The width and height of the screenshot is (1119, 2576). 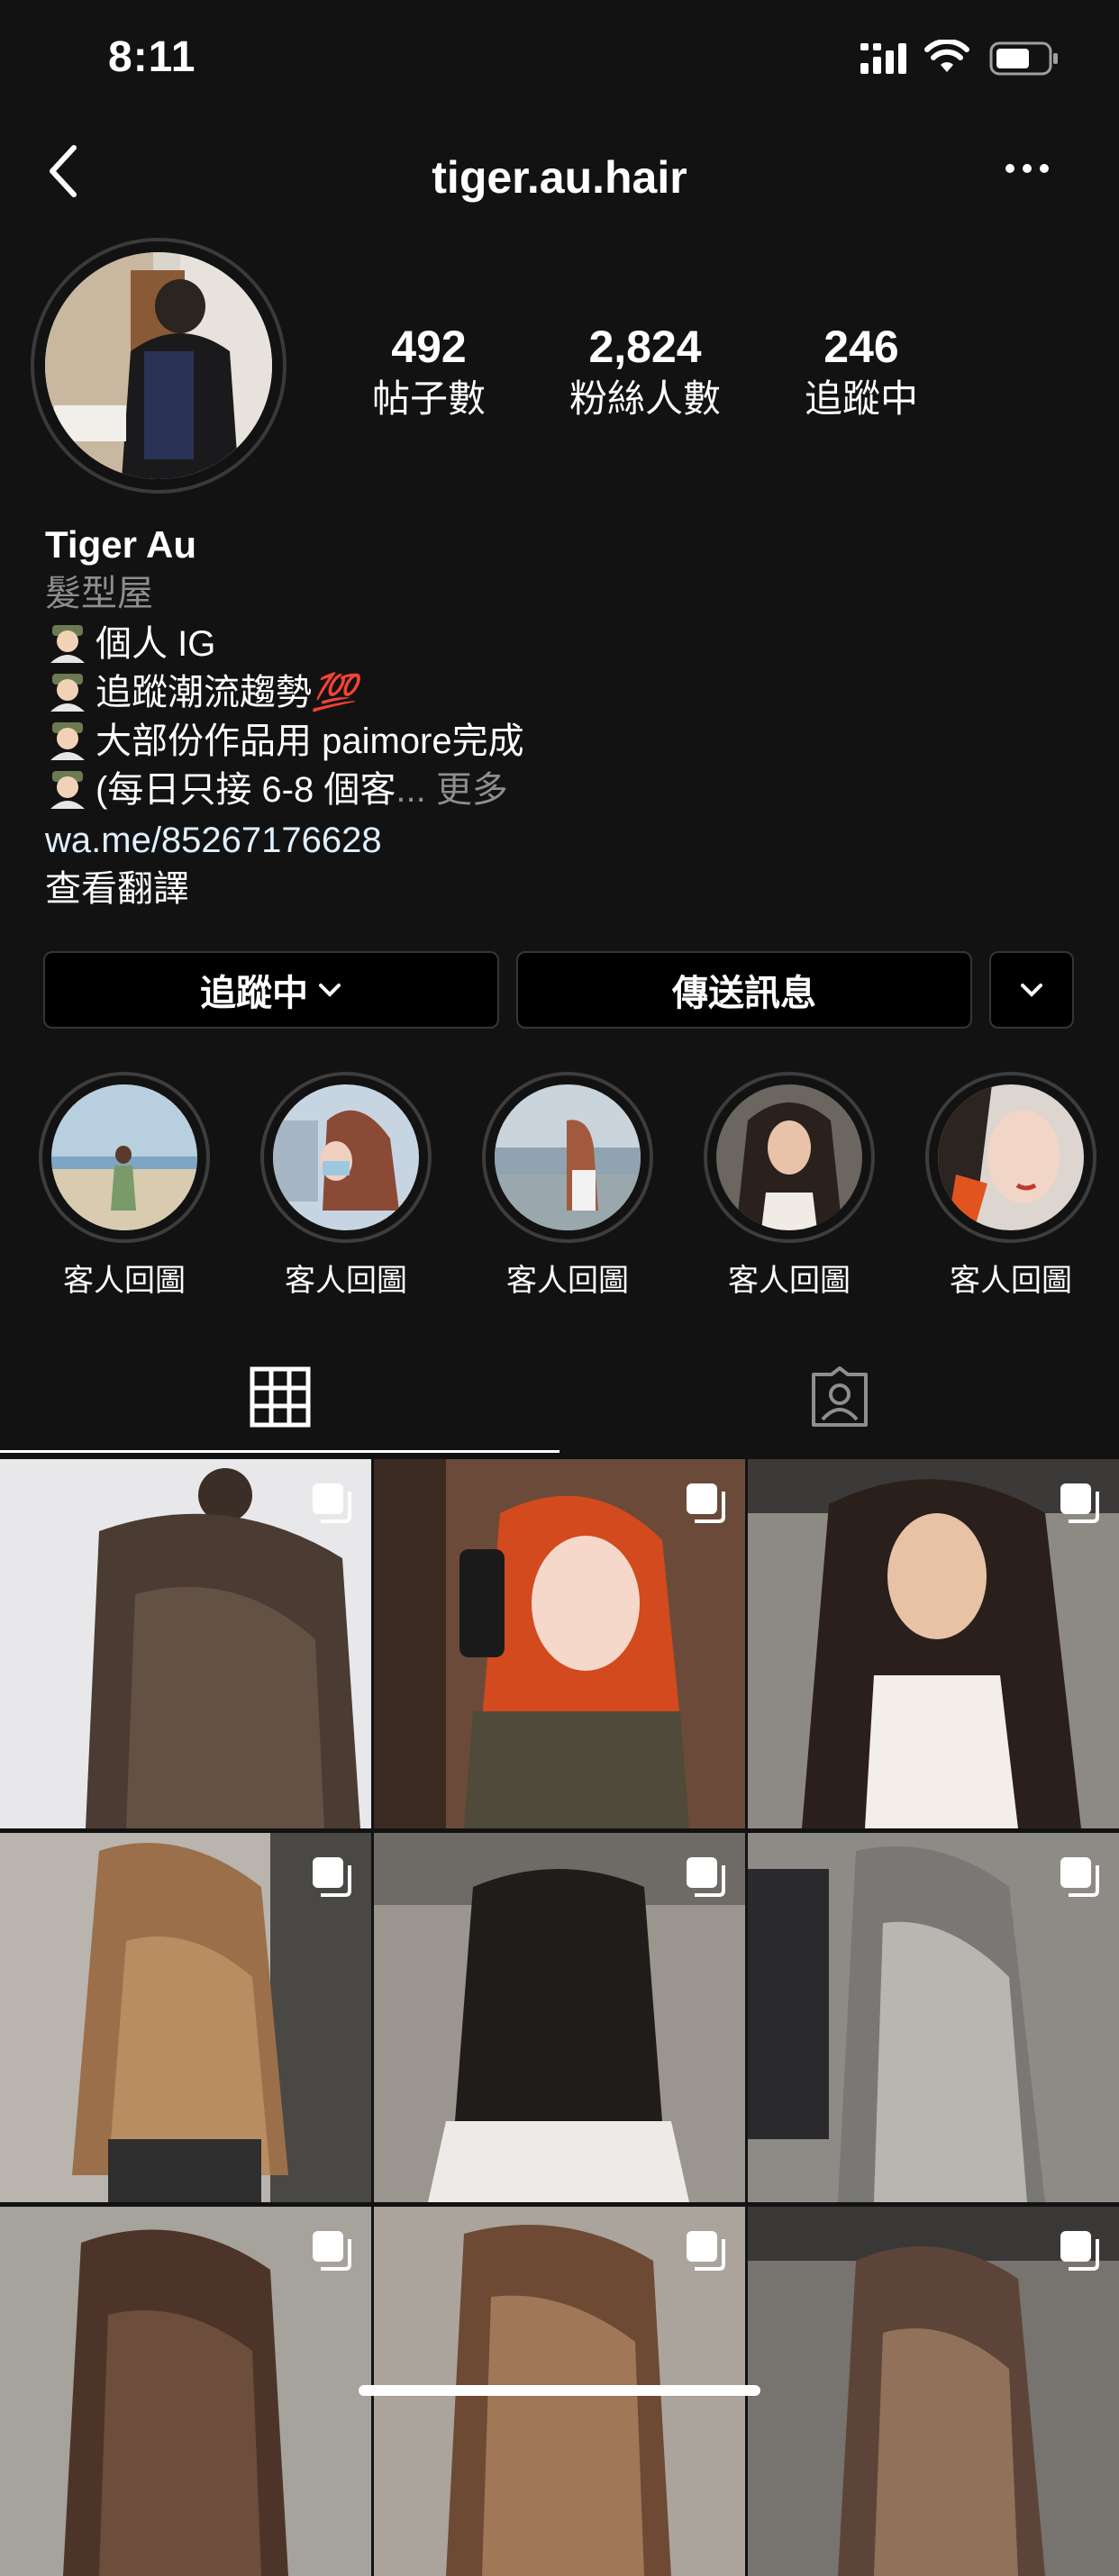 I want to click on stat-posts-value: 492, so click(x=429, y=347).